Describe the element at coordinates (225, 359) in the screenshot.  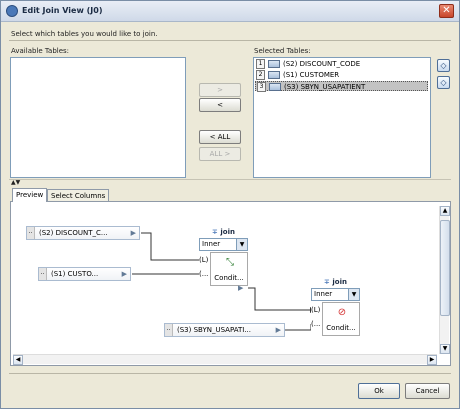
I see `horizontal-scrollbar: ◀ ▶` at that location.